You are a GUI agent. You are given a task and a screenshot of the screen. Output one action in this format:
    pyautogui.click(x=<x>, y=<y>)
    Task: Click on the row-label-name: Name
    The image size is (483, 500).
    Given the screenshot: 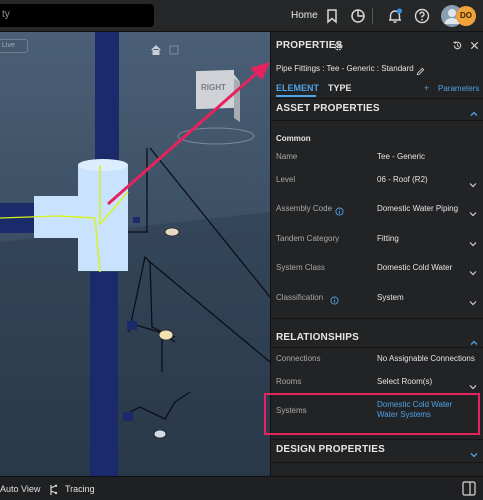 What is the action you would take?
    pyautogui.click(x=287, y=156)
    